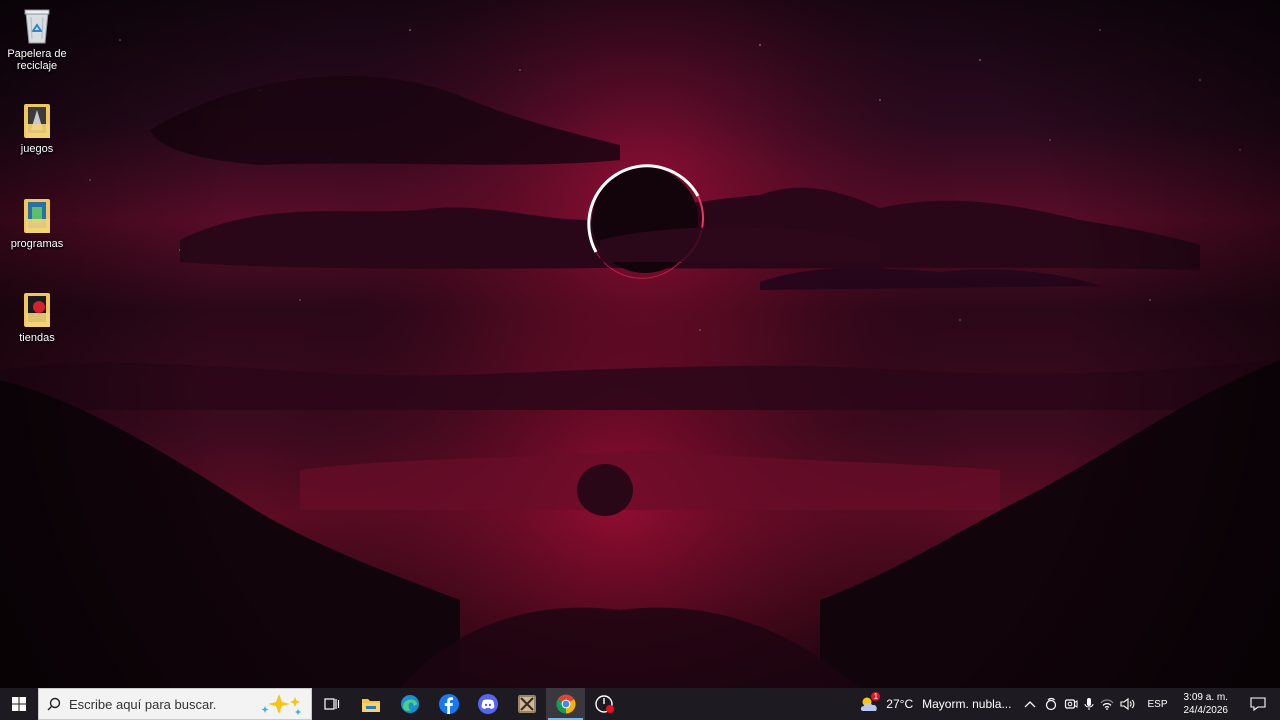 This screenshot has width=1280, height=720. Describe the element at coordinates (37, 60) in the screenshot. I see `desktop-icon-label: Papelera de reciclaje` at that location.